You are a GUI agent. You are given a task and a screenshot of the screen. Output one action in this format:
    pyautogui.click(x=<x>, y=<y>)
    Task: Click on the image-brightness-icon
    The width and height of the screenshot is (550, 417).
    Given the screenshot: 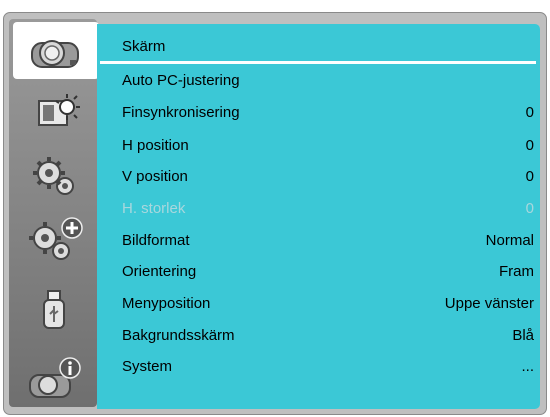 What is the action you would take?
    pyautogui.click(x=59, y=109)
    